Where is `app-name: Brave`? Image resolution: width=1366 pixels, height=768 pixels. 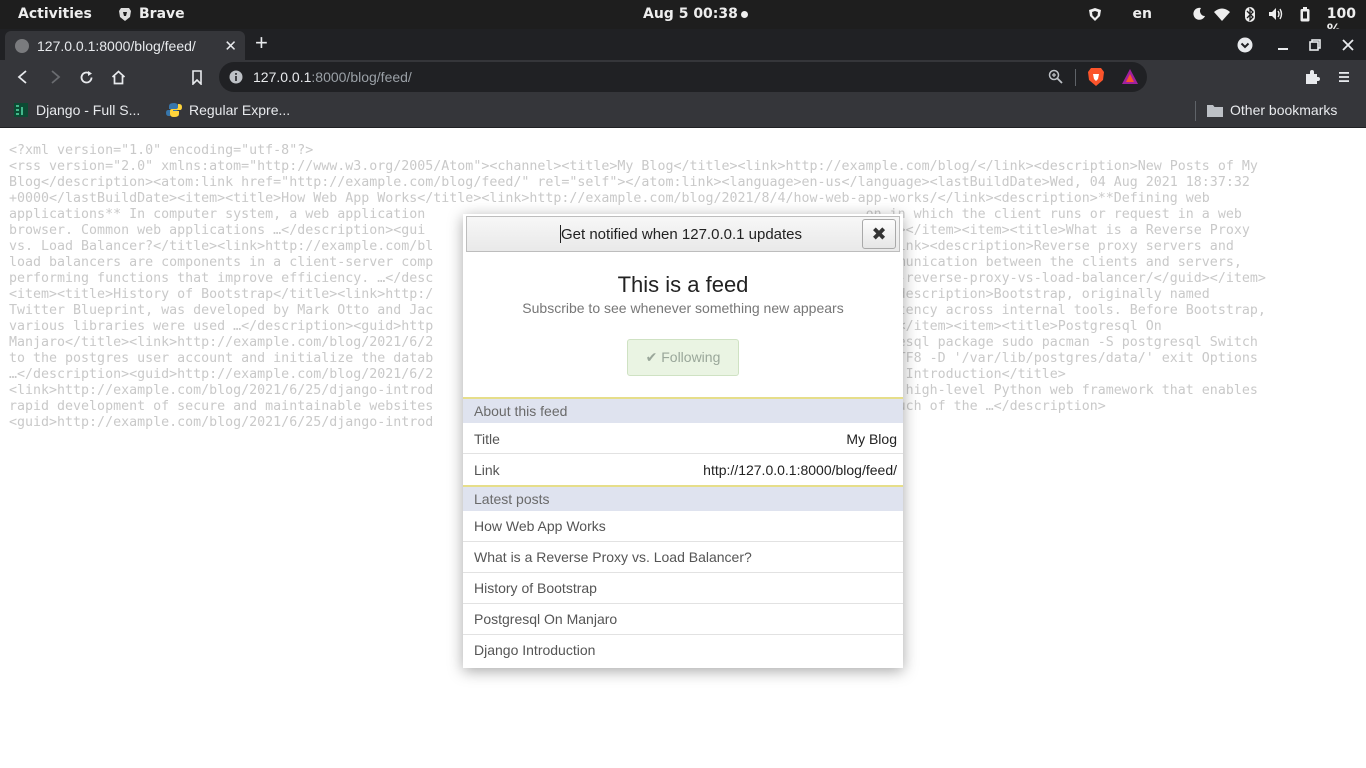 app-name: Brave is located at coordinates (162, 14).